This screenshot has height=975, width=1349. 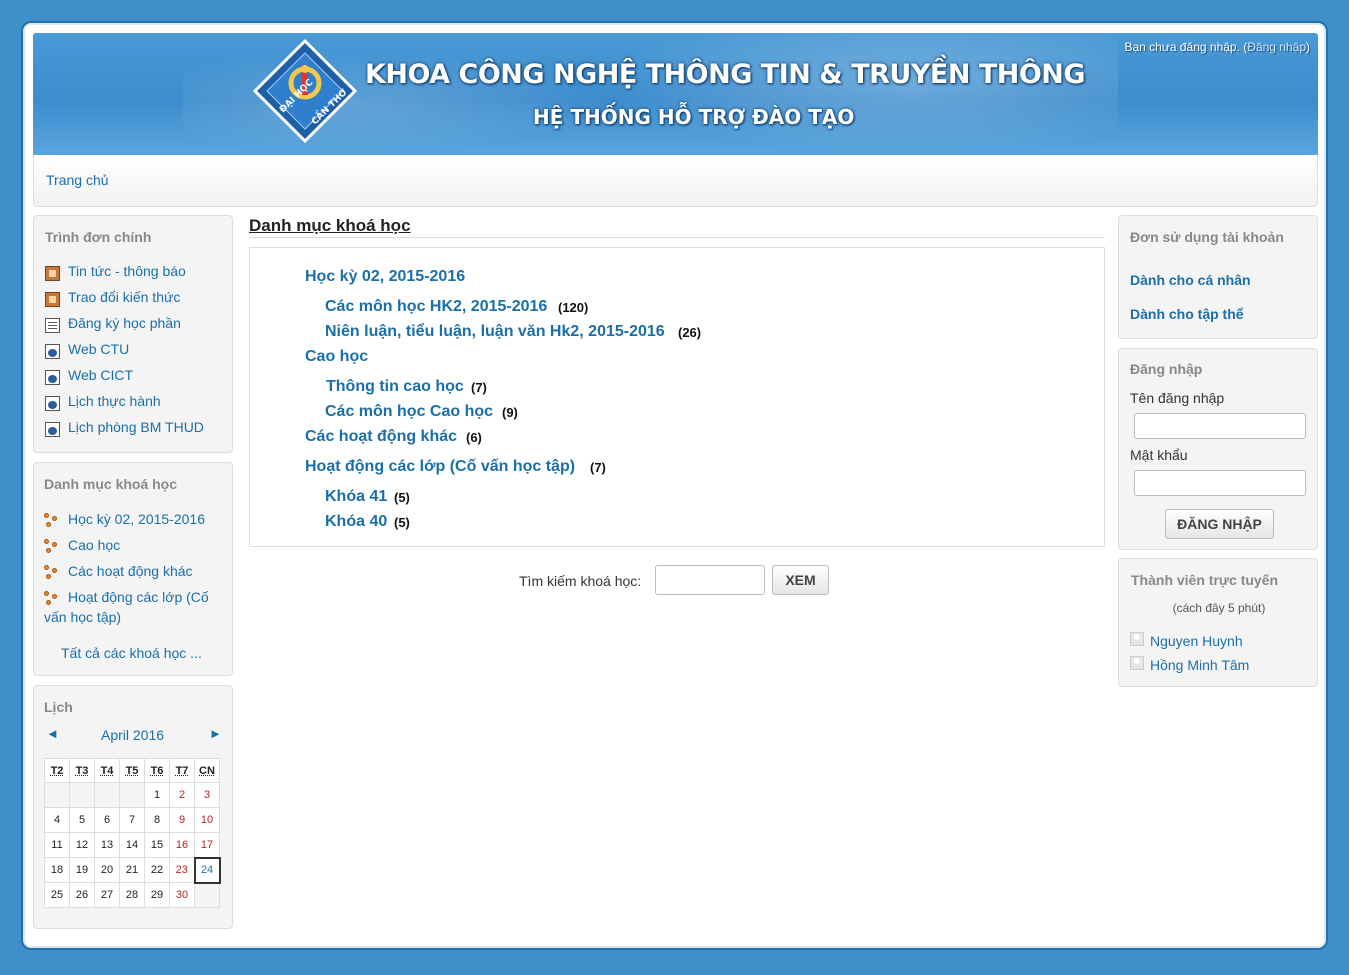 I want to click on menu-item-room-schedule: Lịch phòng BM THUD, so click(x=136, y=427).